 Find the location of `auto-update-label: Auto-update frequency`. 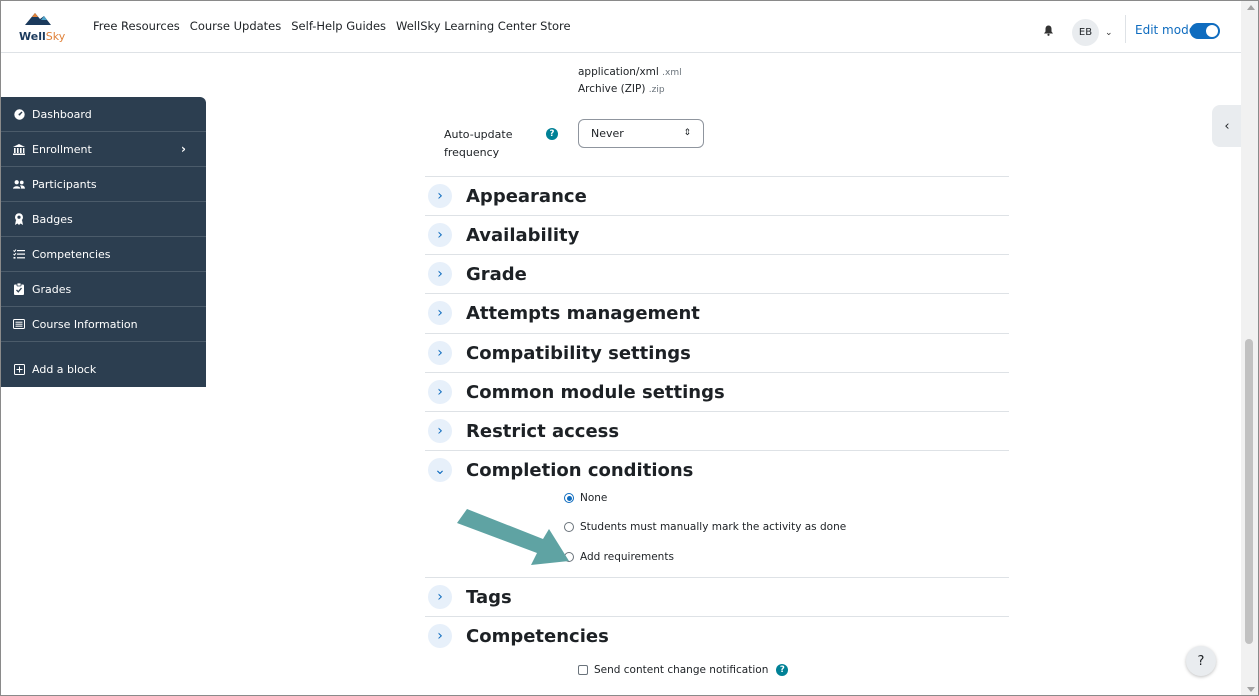

auto-update-label: Auto-update frequency is located at coordinates (478, 143).